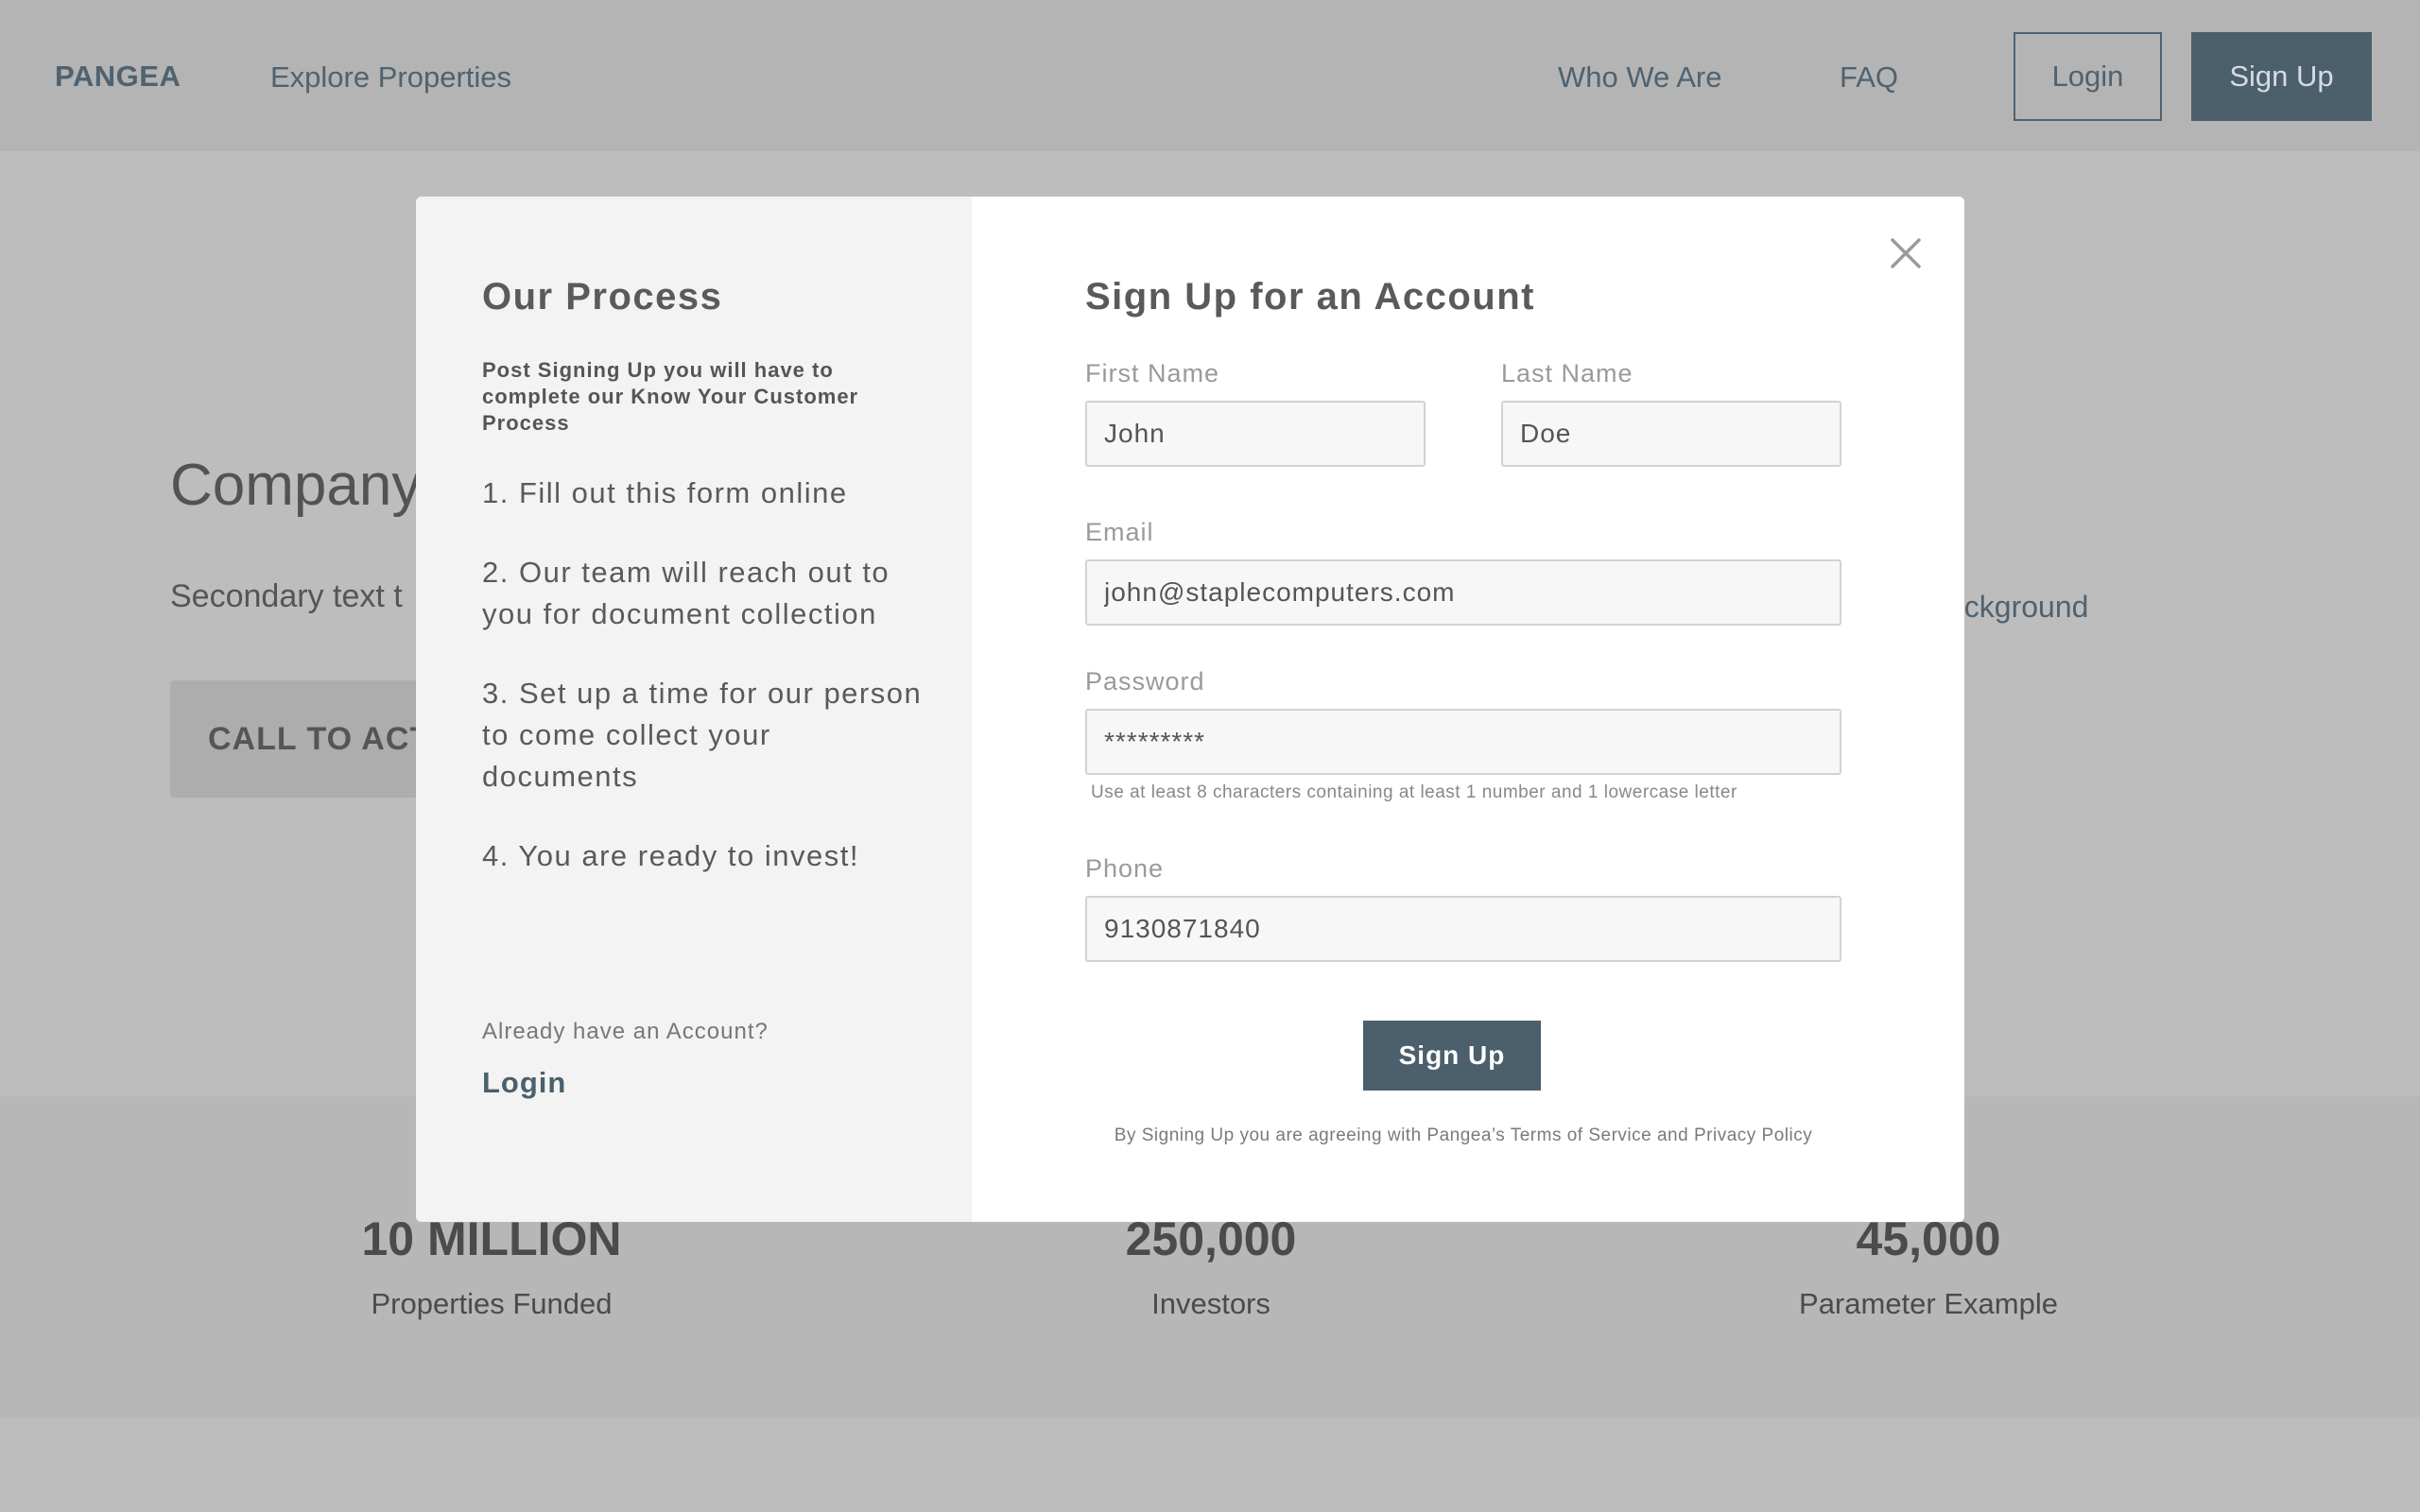 The width and height of the screenshot is (2420, 1512). What do you see at coordinates (1639, 77) in the screenshot?
I see `nav-who-we-are: Who We Are` at bounding box center [1639, 77].